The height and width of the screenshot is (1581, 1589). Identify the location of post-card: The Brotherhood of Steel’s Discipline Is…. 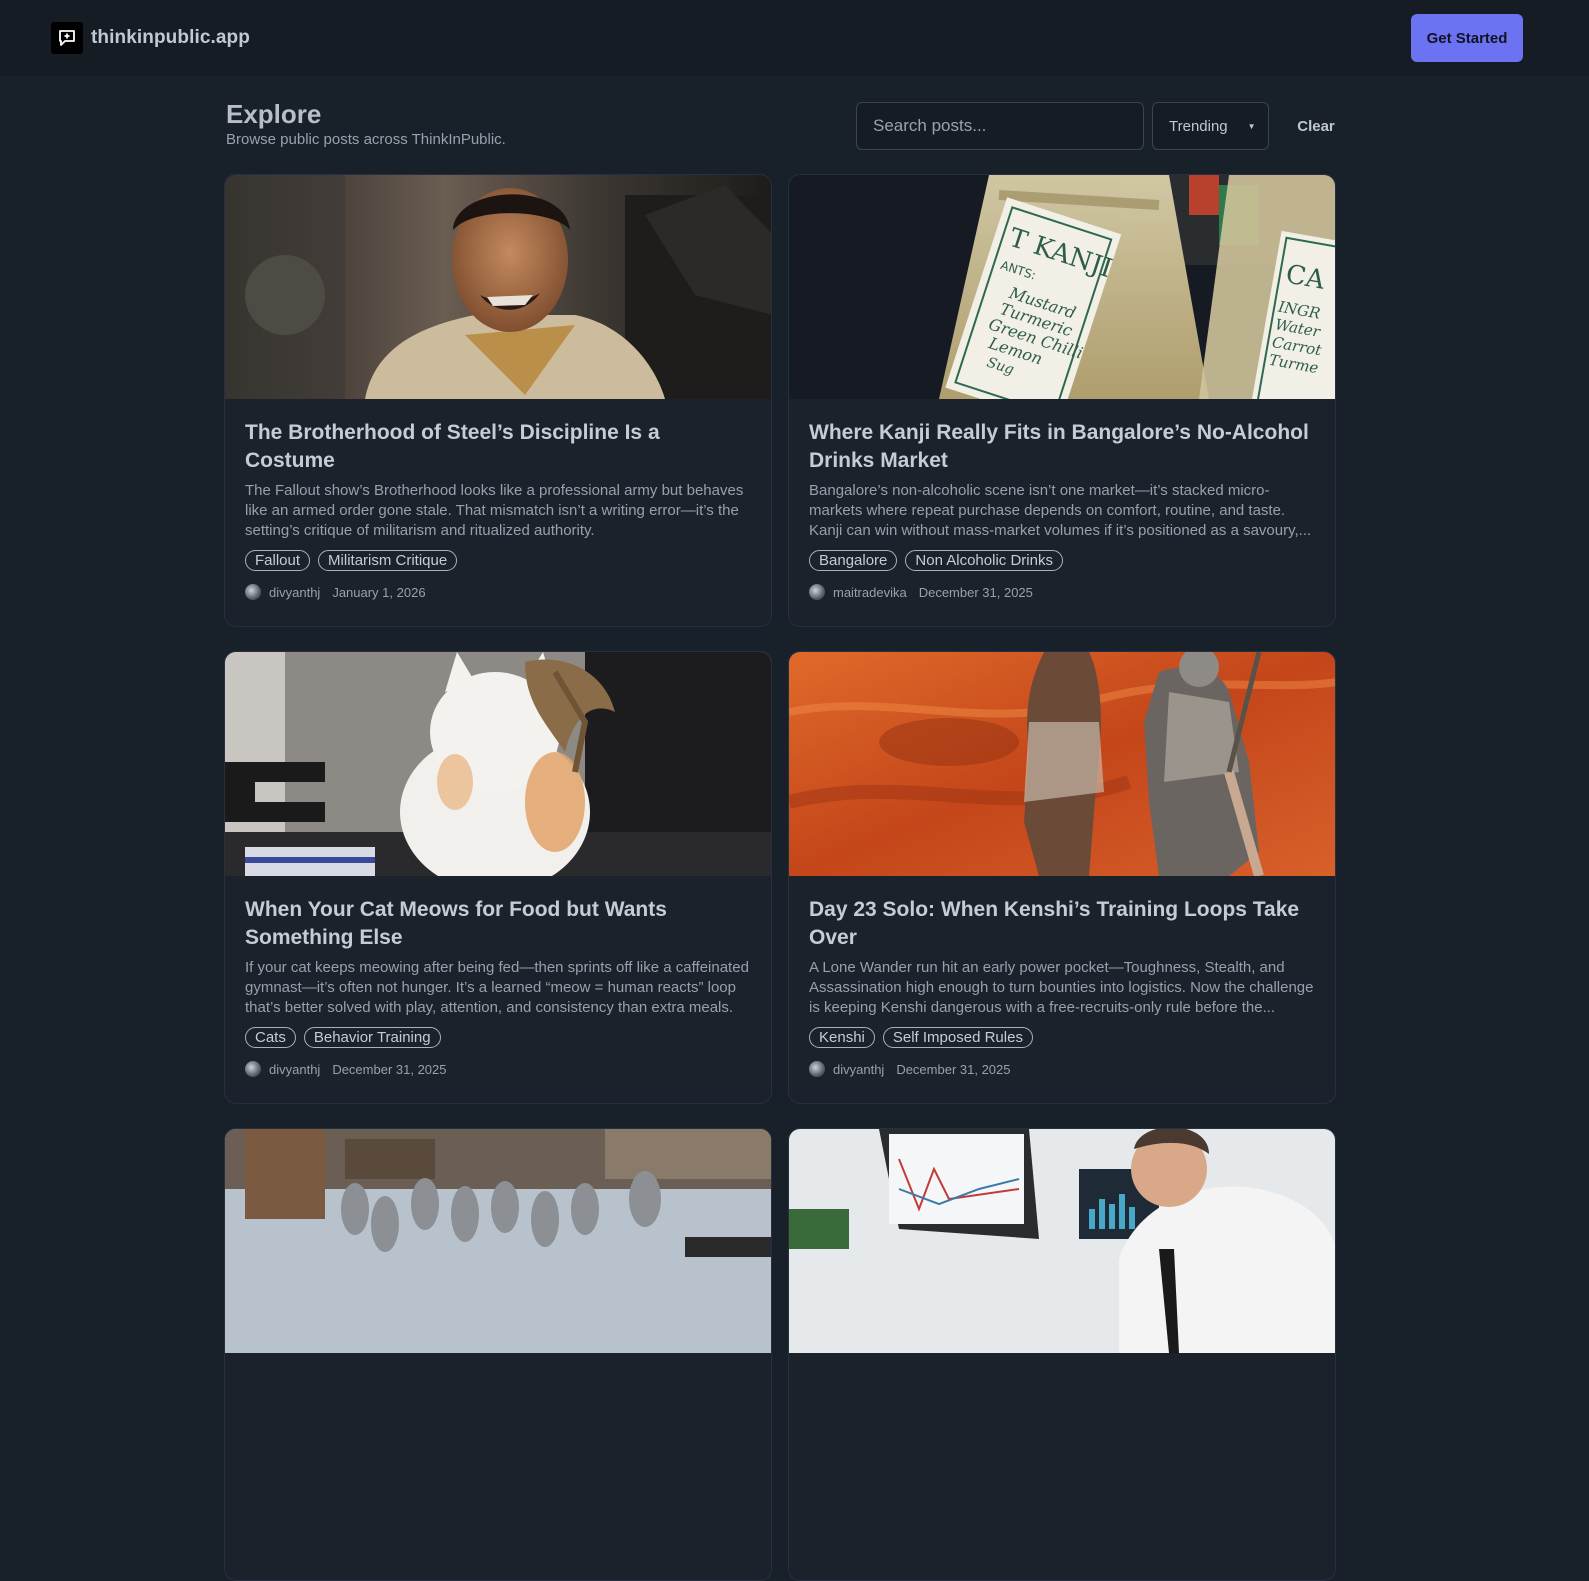
(498, 400).